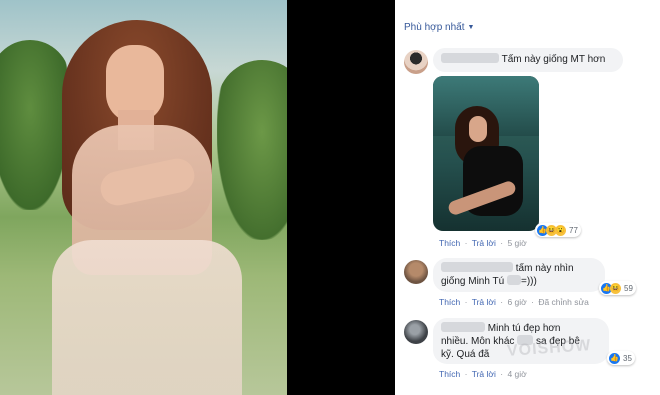 Image resolution: width=660 pixels, height=395 pixels. Describe the element at coordinates (614, 358) in the screenshot. I see `like-reaction-icon: 👍` at that location.